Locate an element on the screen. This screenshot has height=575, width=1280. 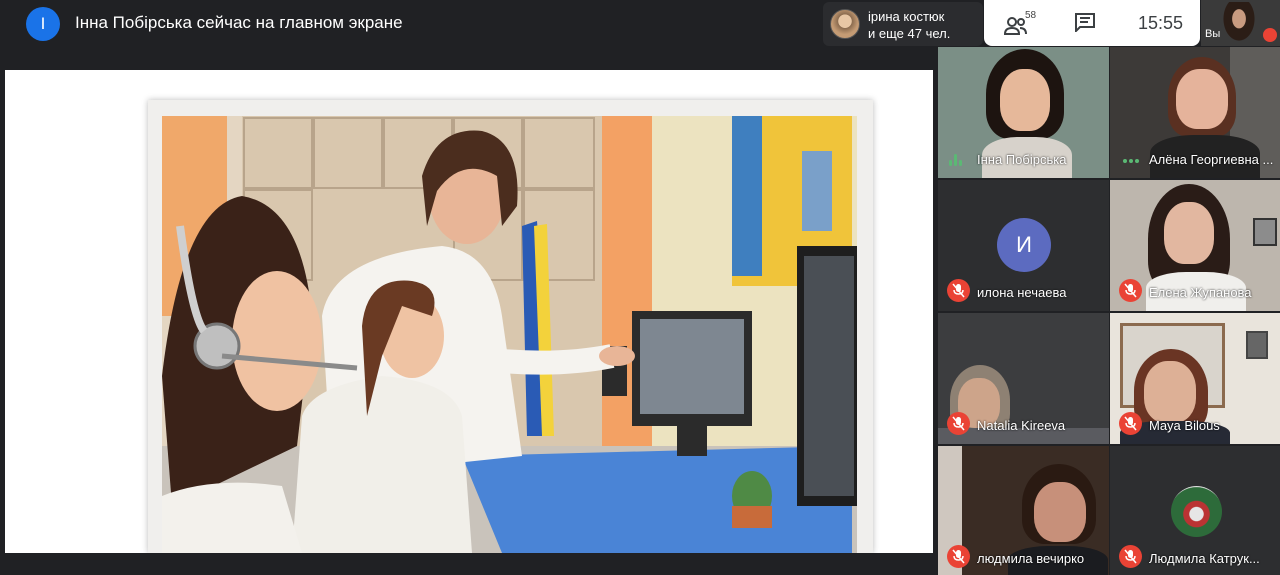
presenter-banner: Інна Побірська сейчас на главном экране is located at coordinates (239, 22).